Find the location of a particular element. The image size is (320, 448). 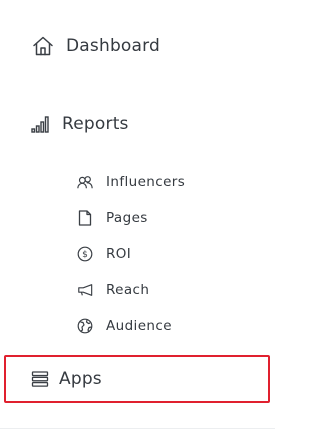

page-icon is located at coordinates (85, 218).